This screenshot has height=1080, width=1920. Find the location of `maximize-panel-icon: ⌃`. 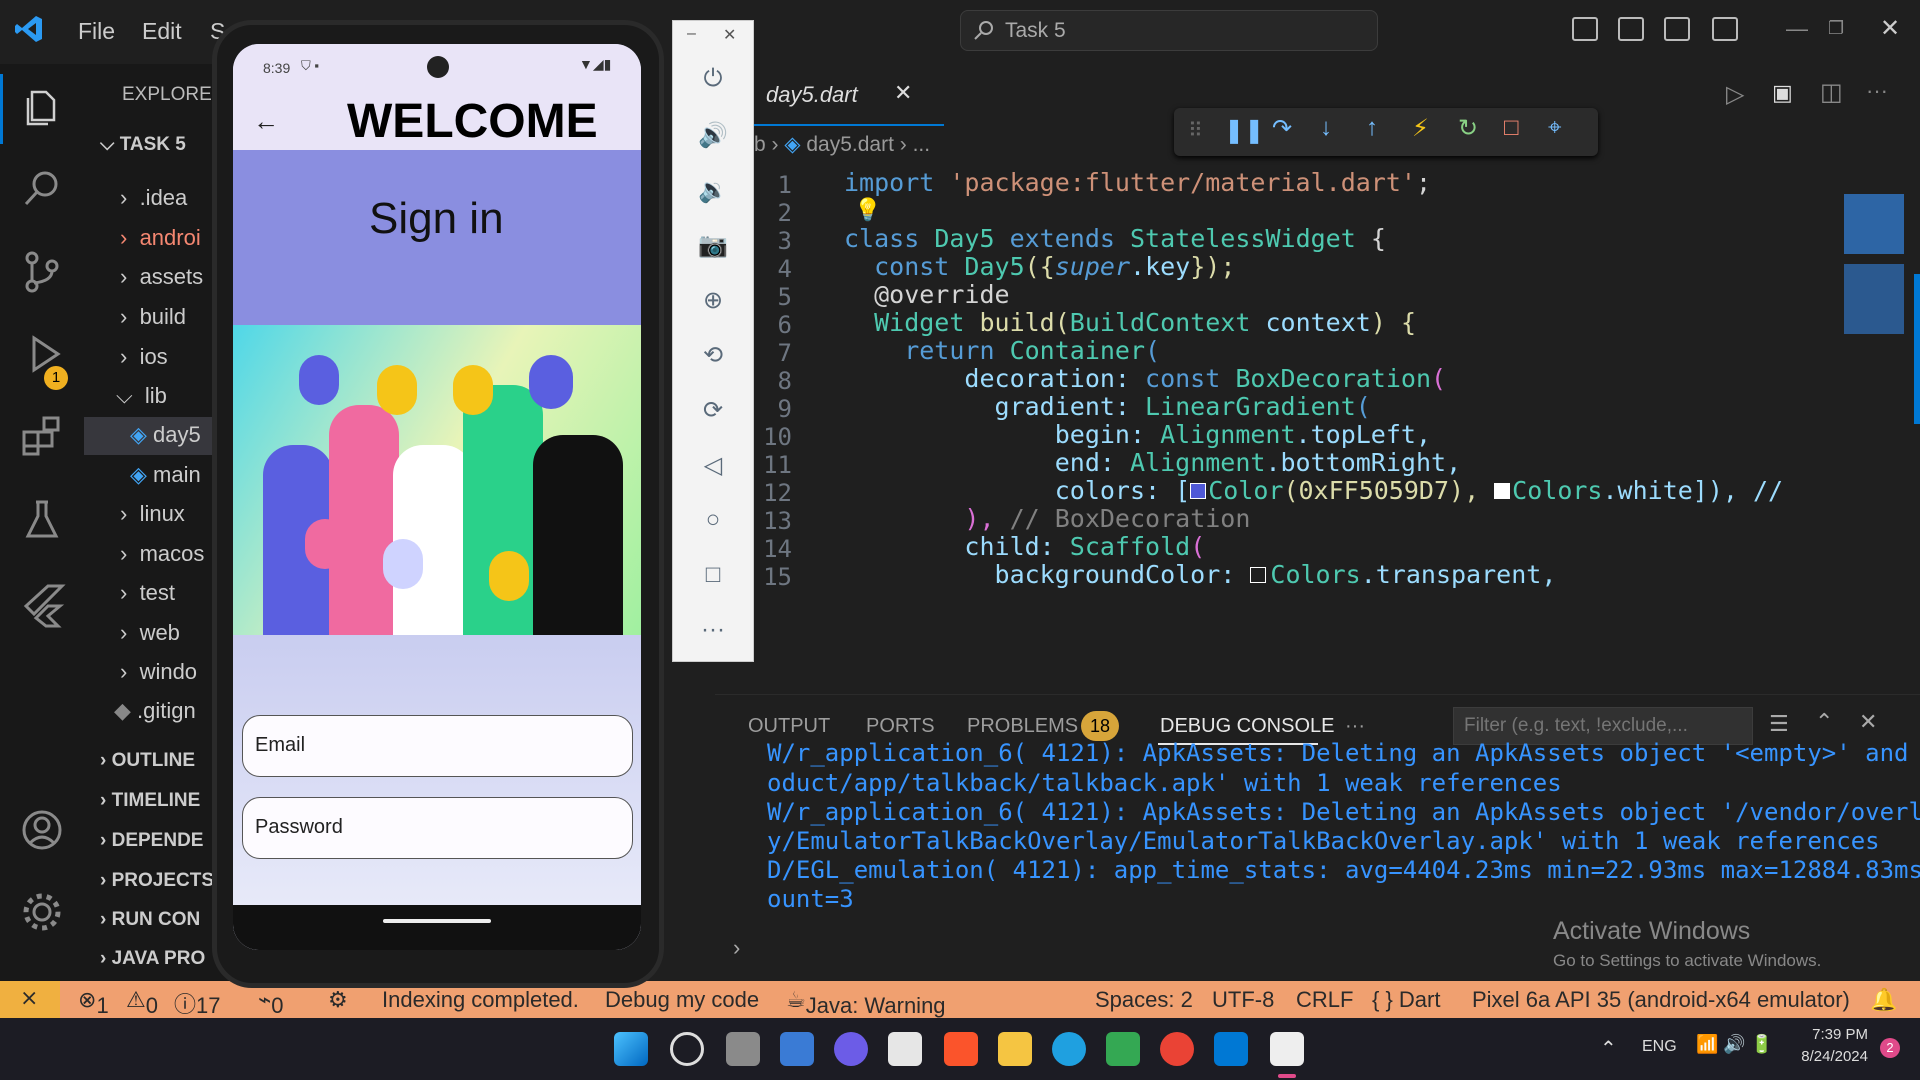

maximize-panel-icon: ⌃ is located at coordinates (1824, 722).